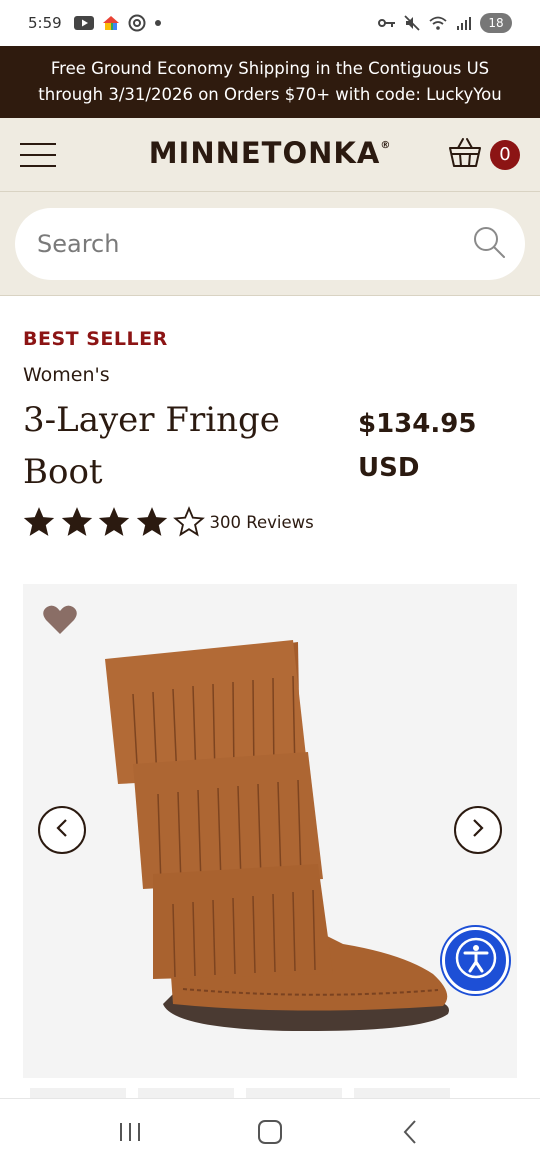 The height and width of the screenshot is (1170, 540). I want to click on previous-image-button, so click(62, 830).